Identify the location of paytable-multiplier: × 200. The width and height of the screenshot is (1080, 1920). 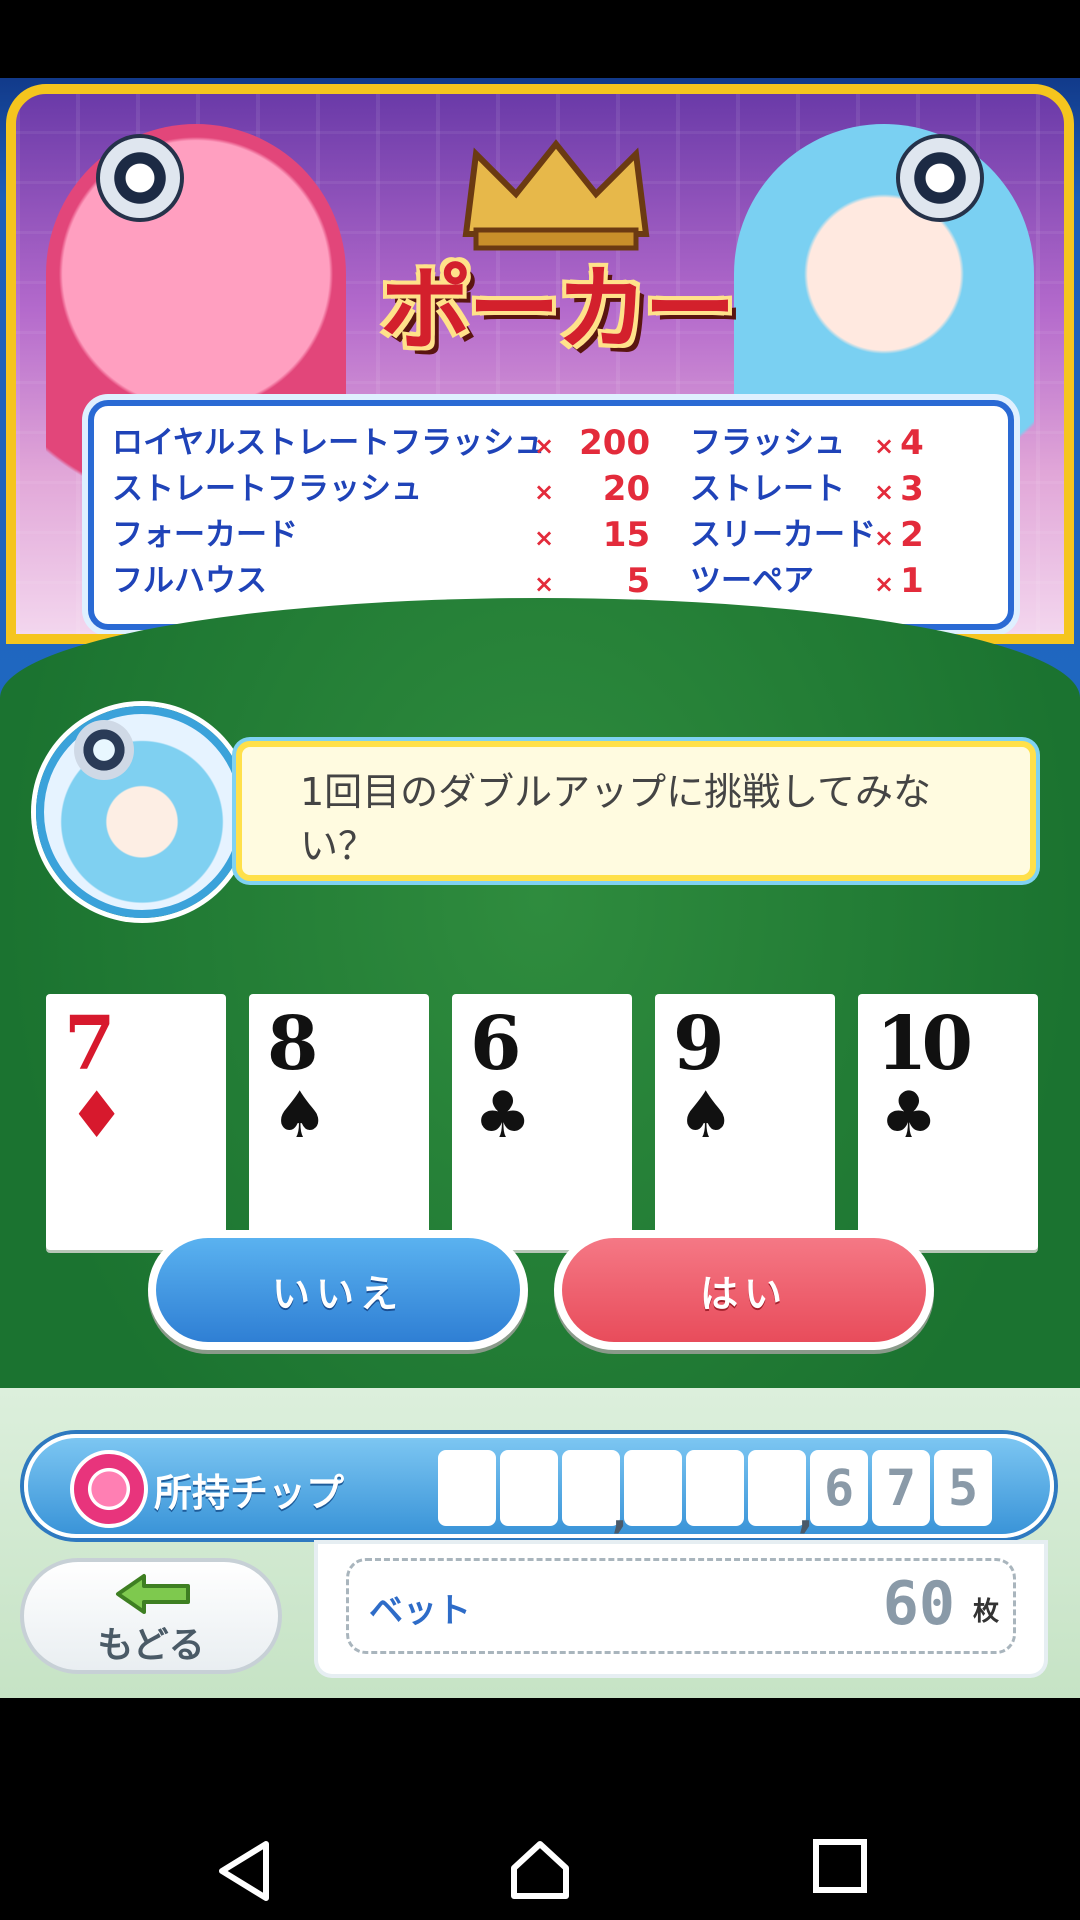
(604, 443).